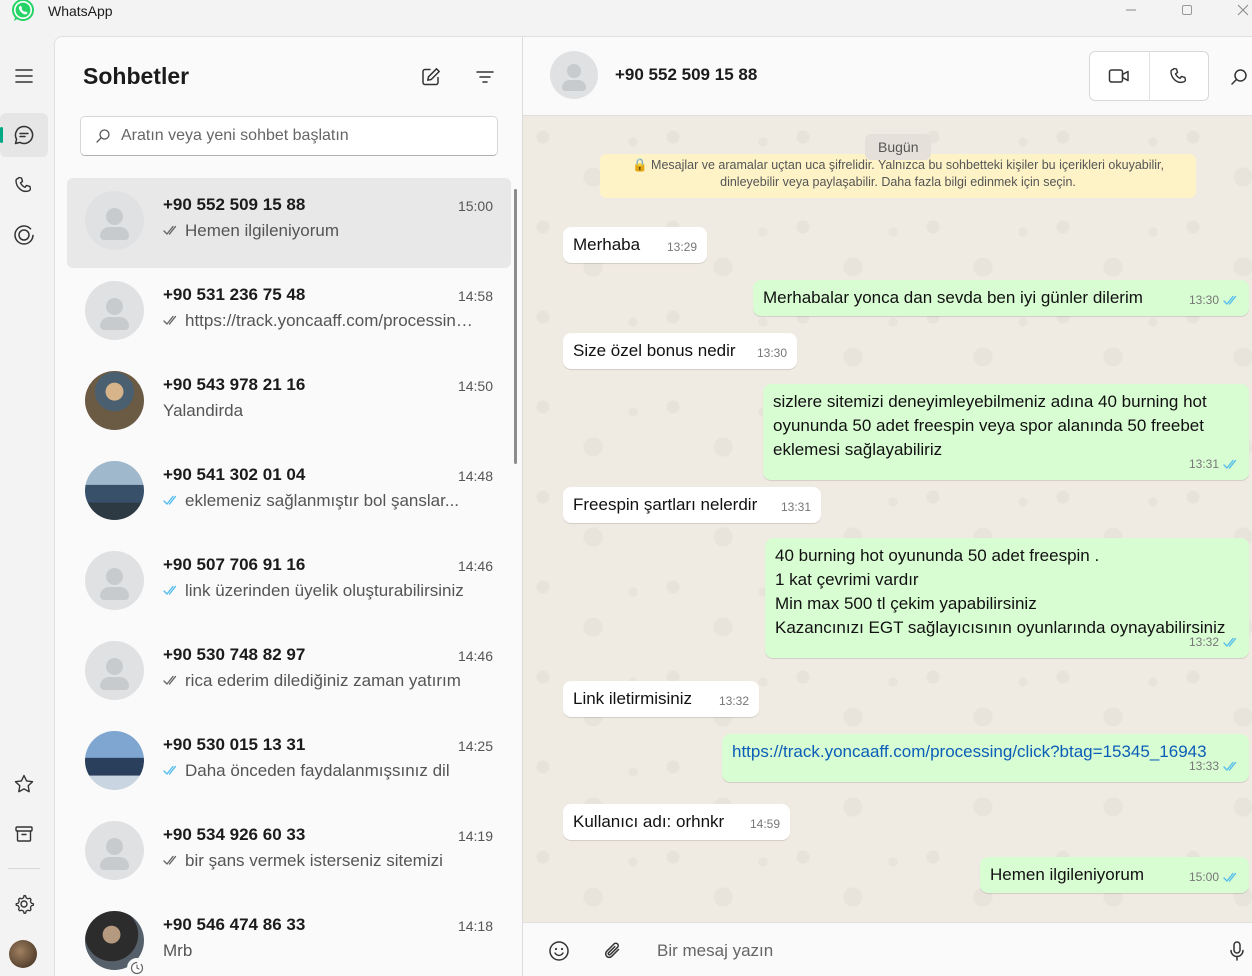 Image resolution: width=1252 pixels, height=976 pixels. I want to click on chat-preview-text: link üzerinden üyelik oluşturabilirsiniz, so click(324, 590).